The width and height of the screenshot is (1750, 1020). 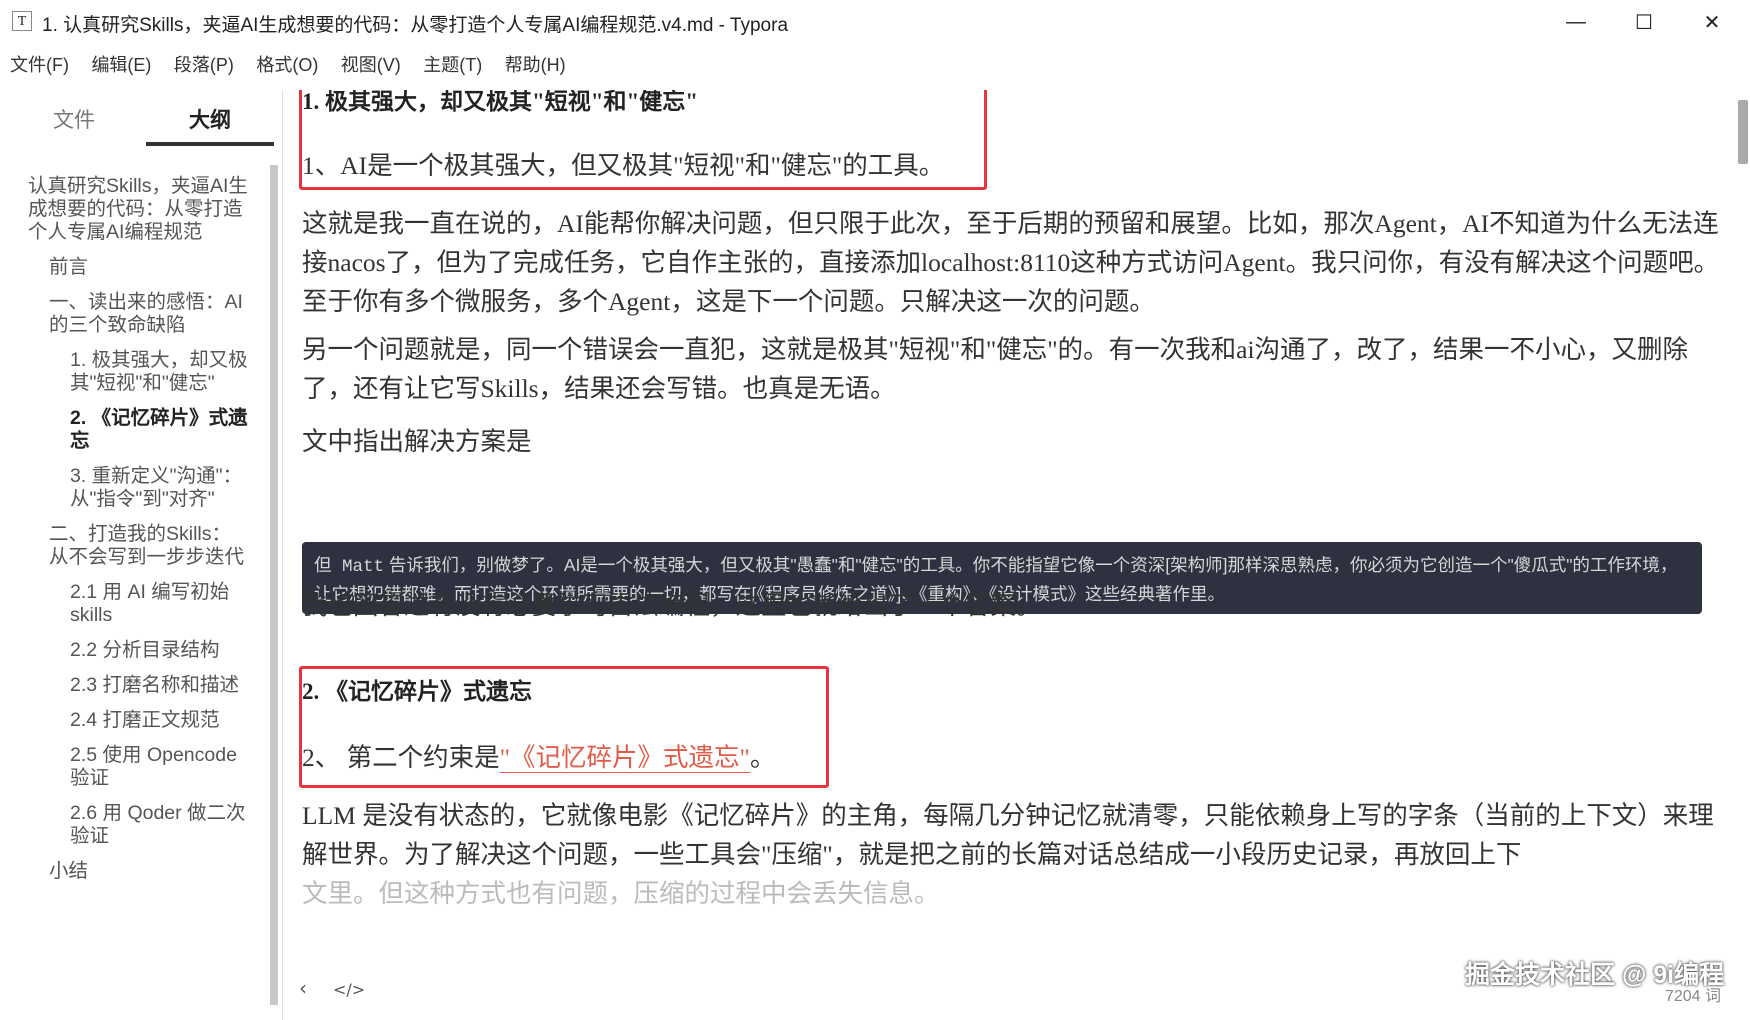 I want to click on menu-file: 文件(F), so click(x=39, y=65).